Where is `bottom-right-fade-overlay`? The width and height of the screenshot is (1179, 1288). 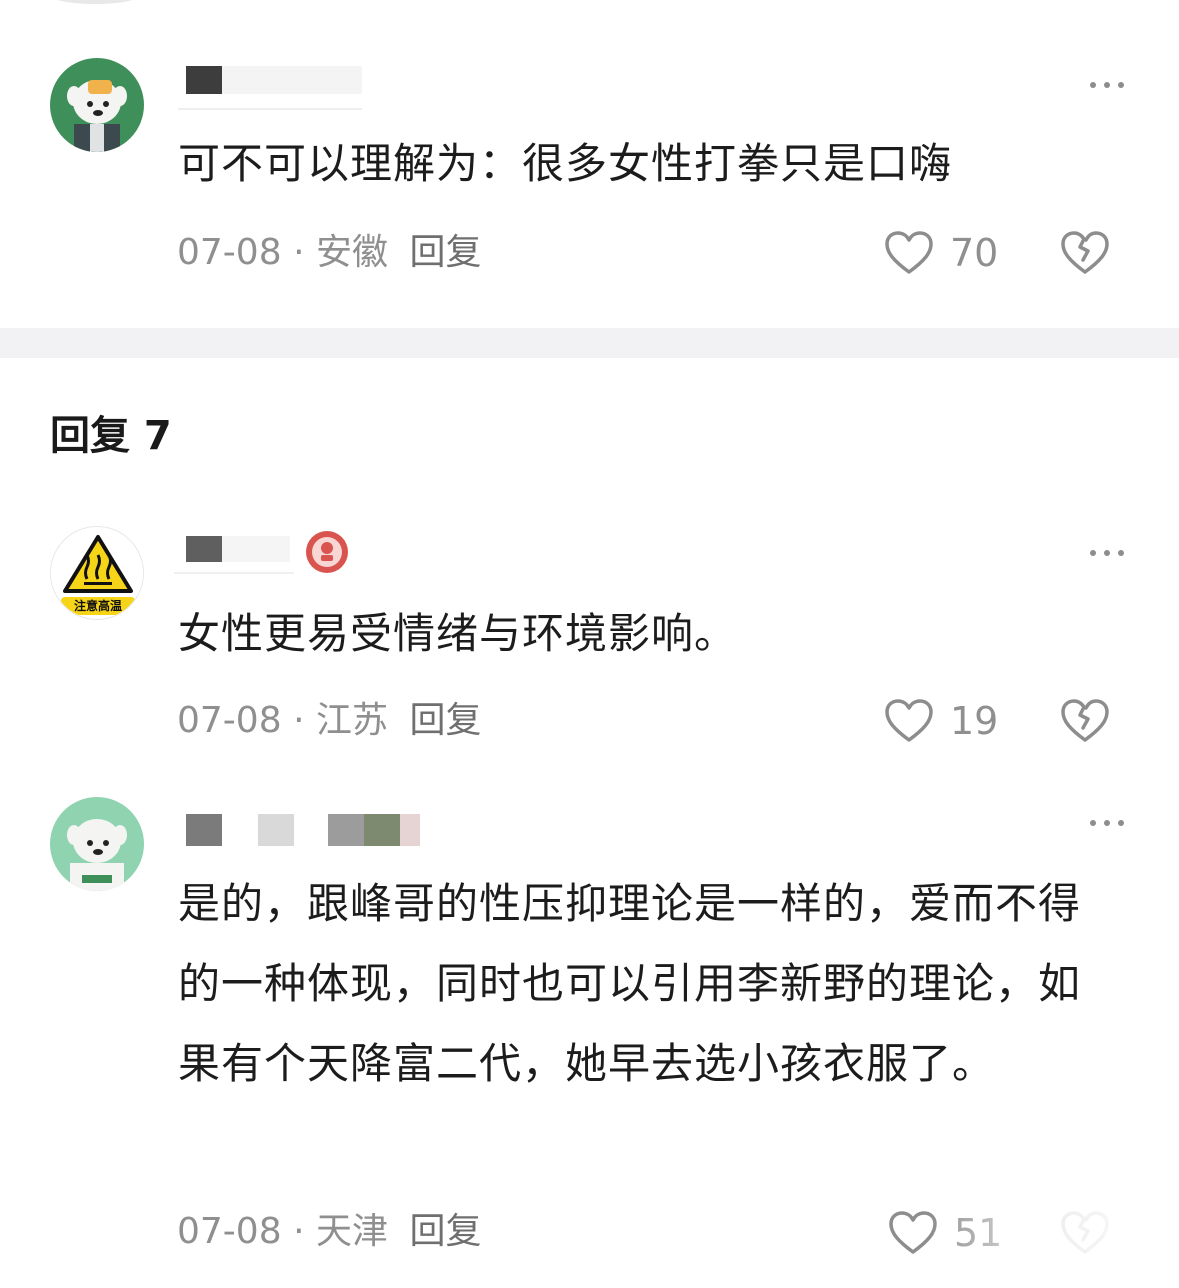 bottom-right-fade-overlay is located at coordinates (1054, 1241).